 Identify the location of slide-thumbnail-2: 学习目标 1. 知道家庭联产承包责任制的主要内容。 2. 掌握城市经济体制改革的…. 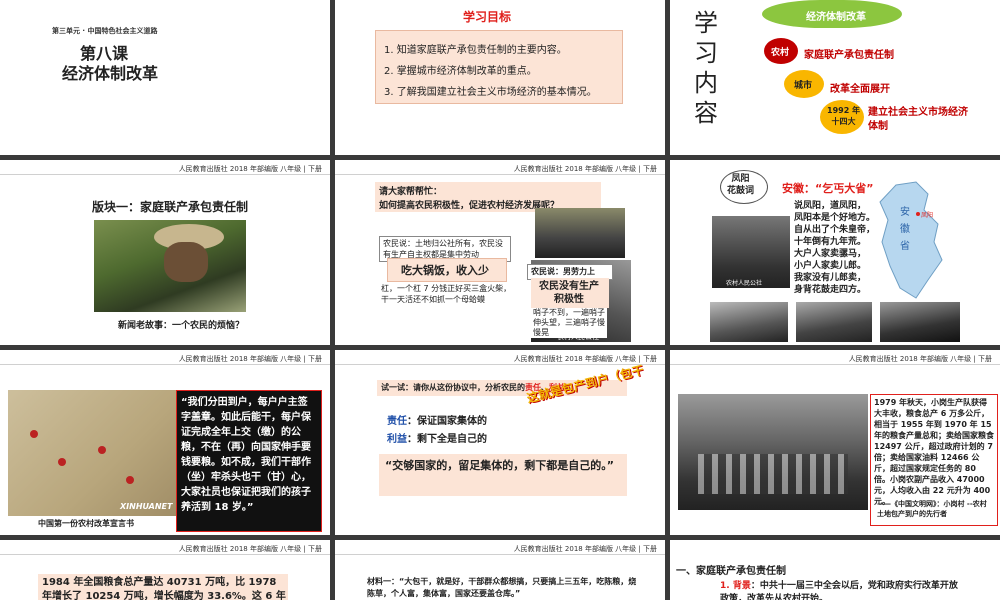
(500, 77).